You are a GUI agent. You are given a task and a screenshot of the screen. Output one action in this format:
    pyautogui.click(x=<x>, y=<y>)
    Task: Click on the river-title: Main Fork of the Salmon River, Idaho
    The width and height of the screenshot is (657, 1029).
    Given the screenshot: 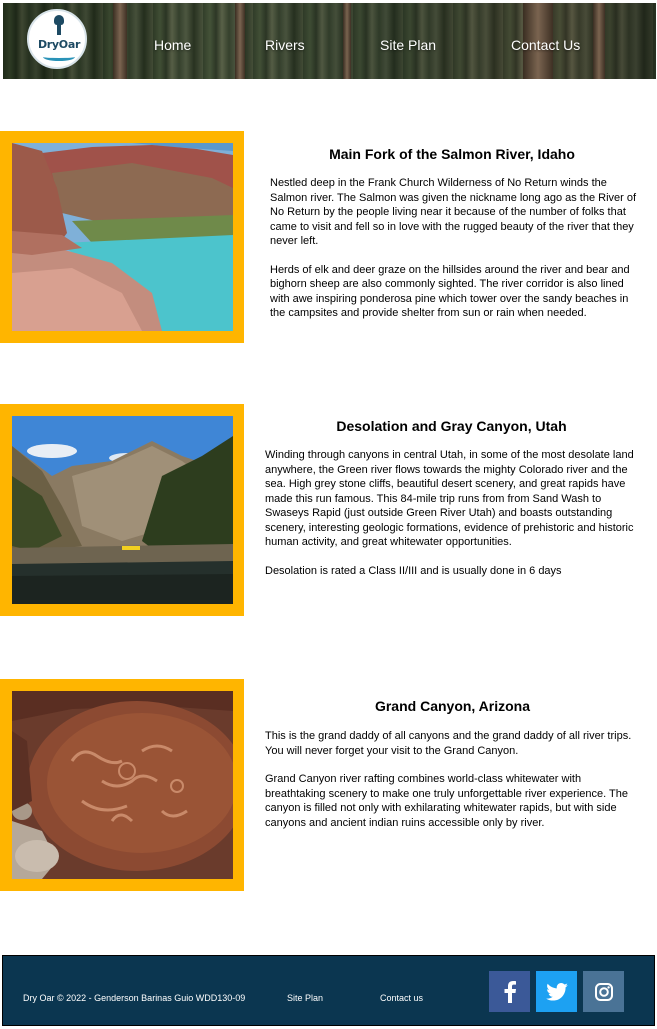 What is the action you would take?
    pyautogui.click(x=452, y=154)
    